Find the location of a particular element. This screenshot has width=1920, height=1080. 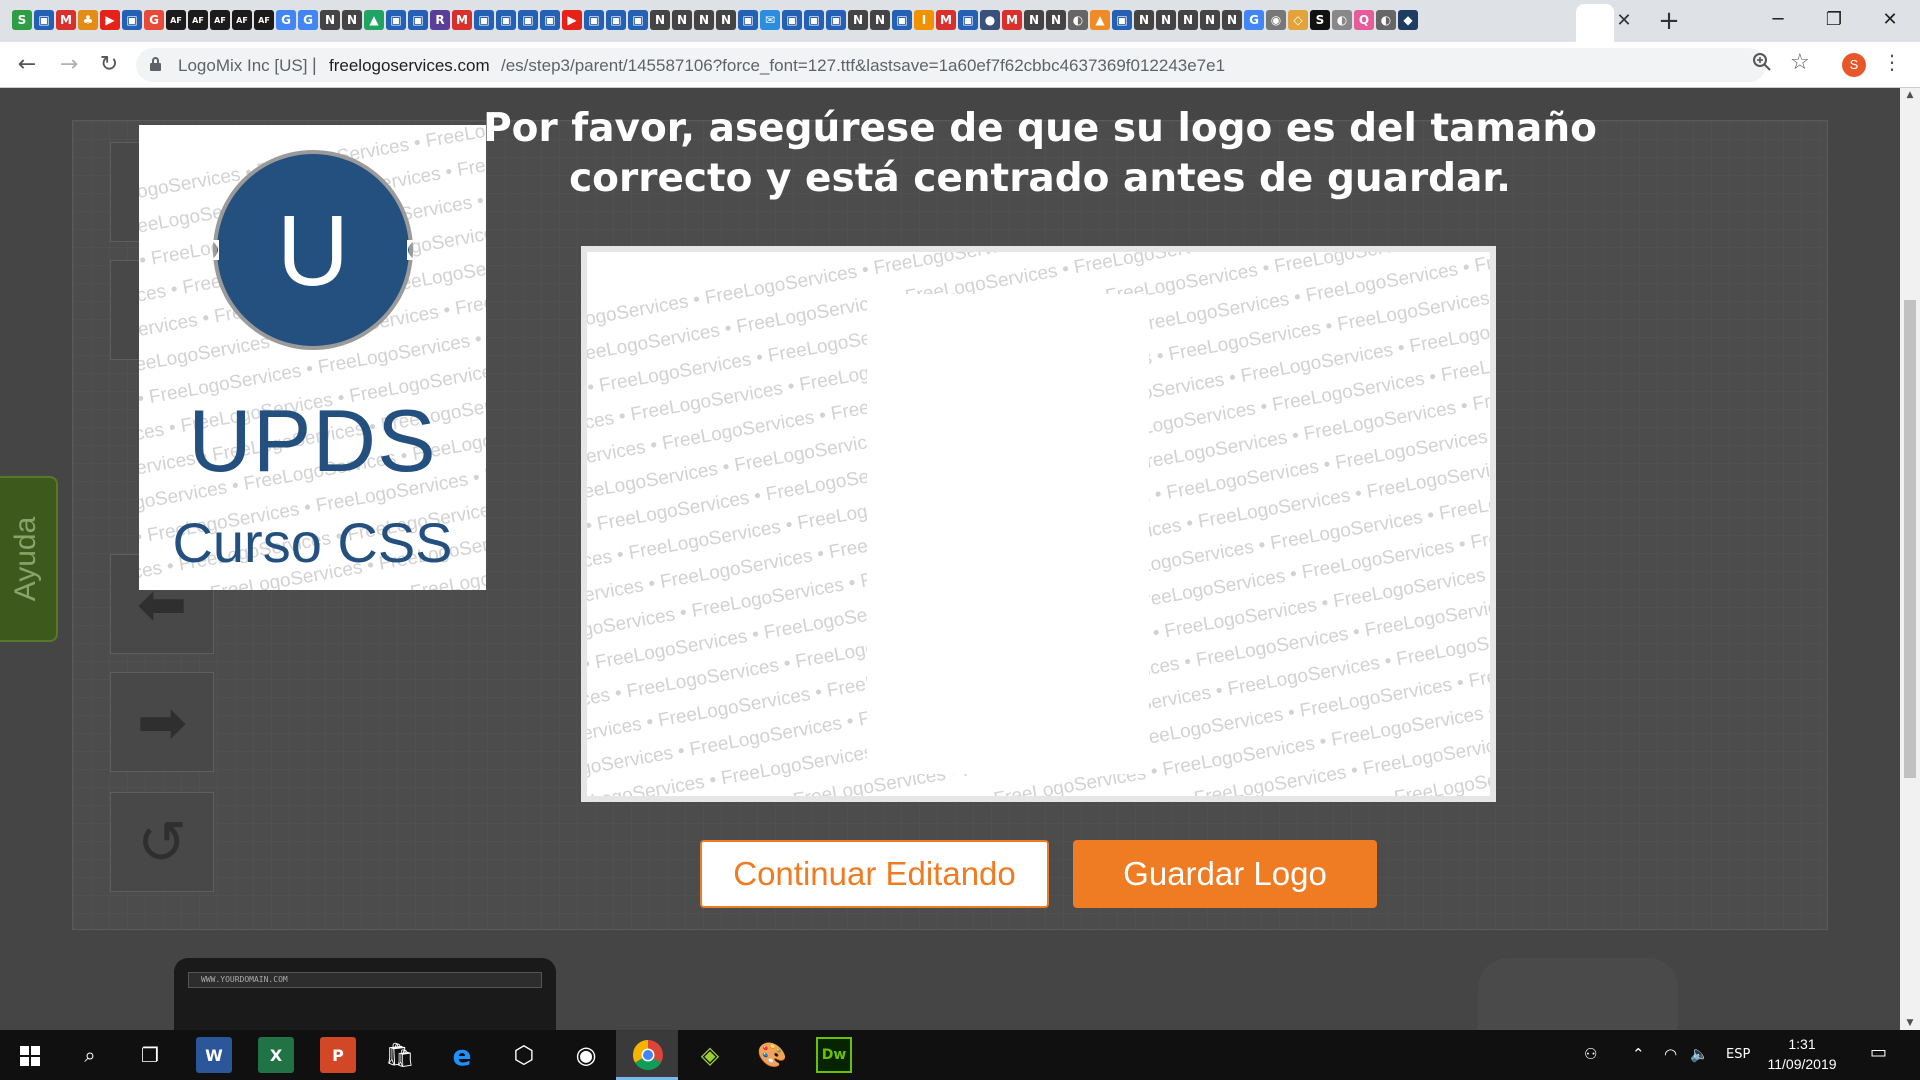

notifications-icon: ▭ is located at coordinates (1878, 1052).